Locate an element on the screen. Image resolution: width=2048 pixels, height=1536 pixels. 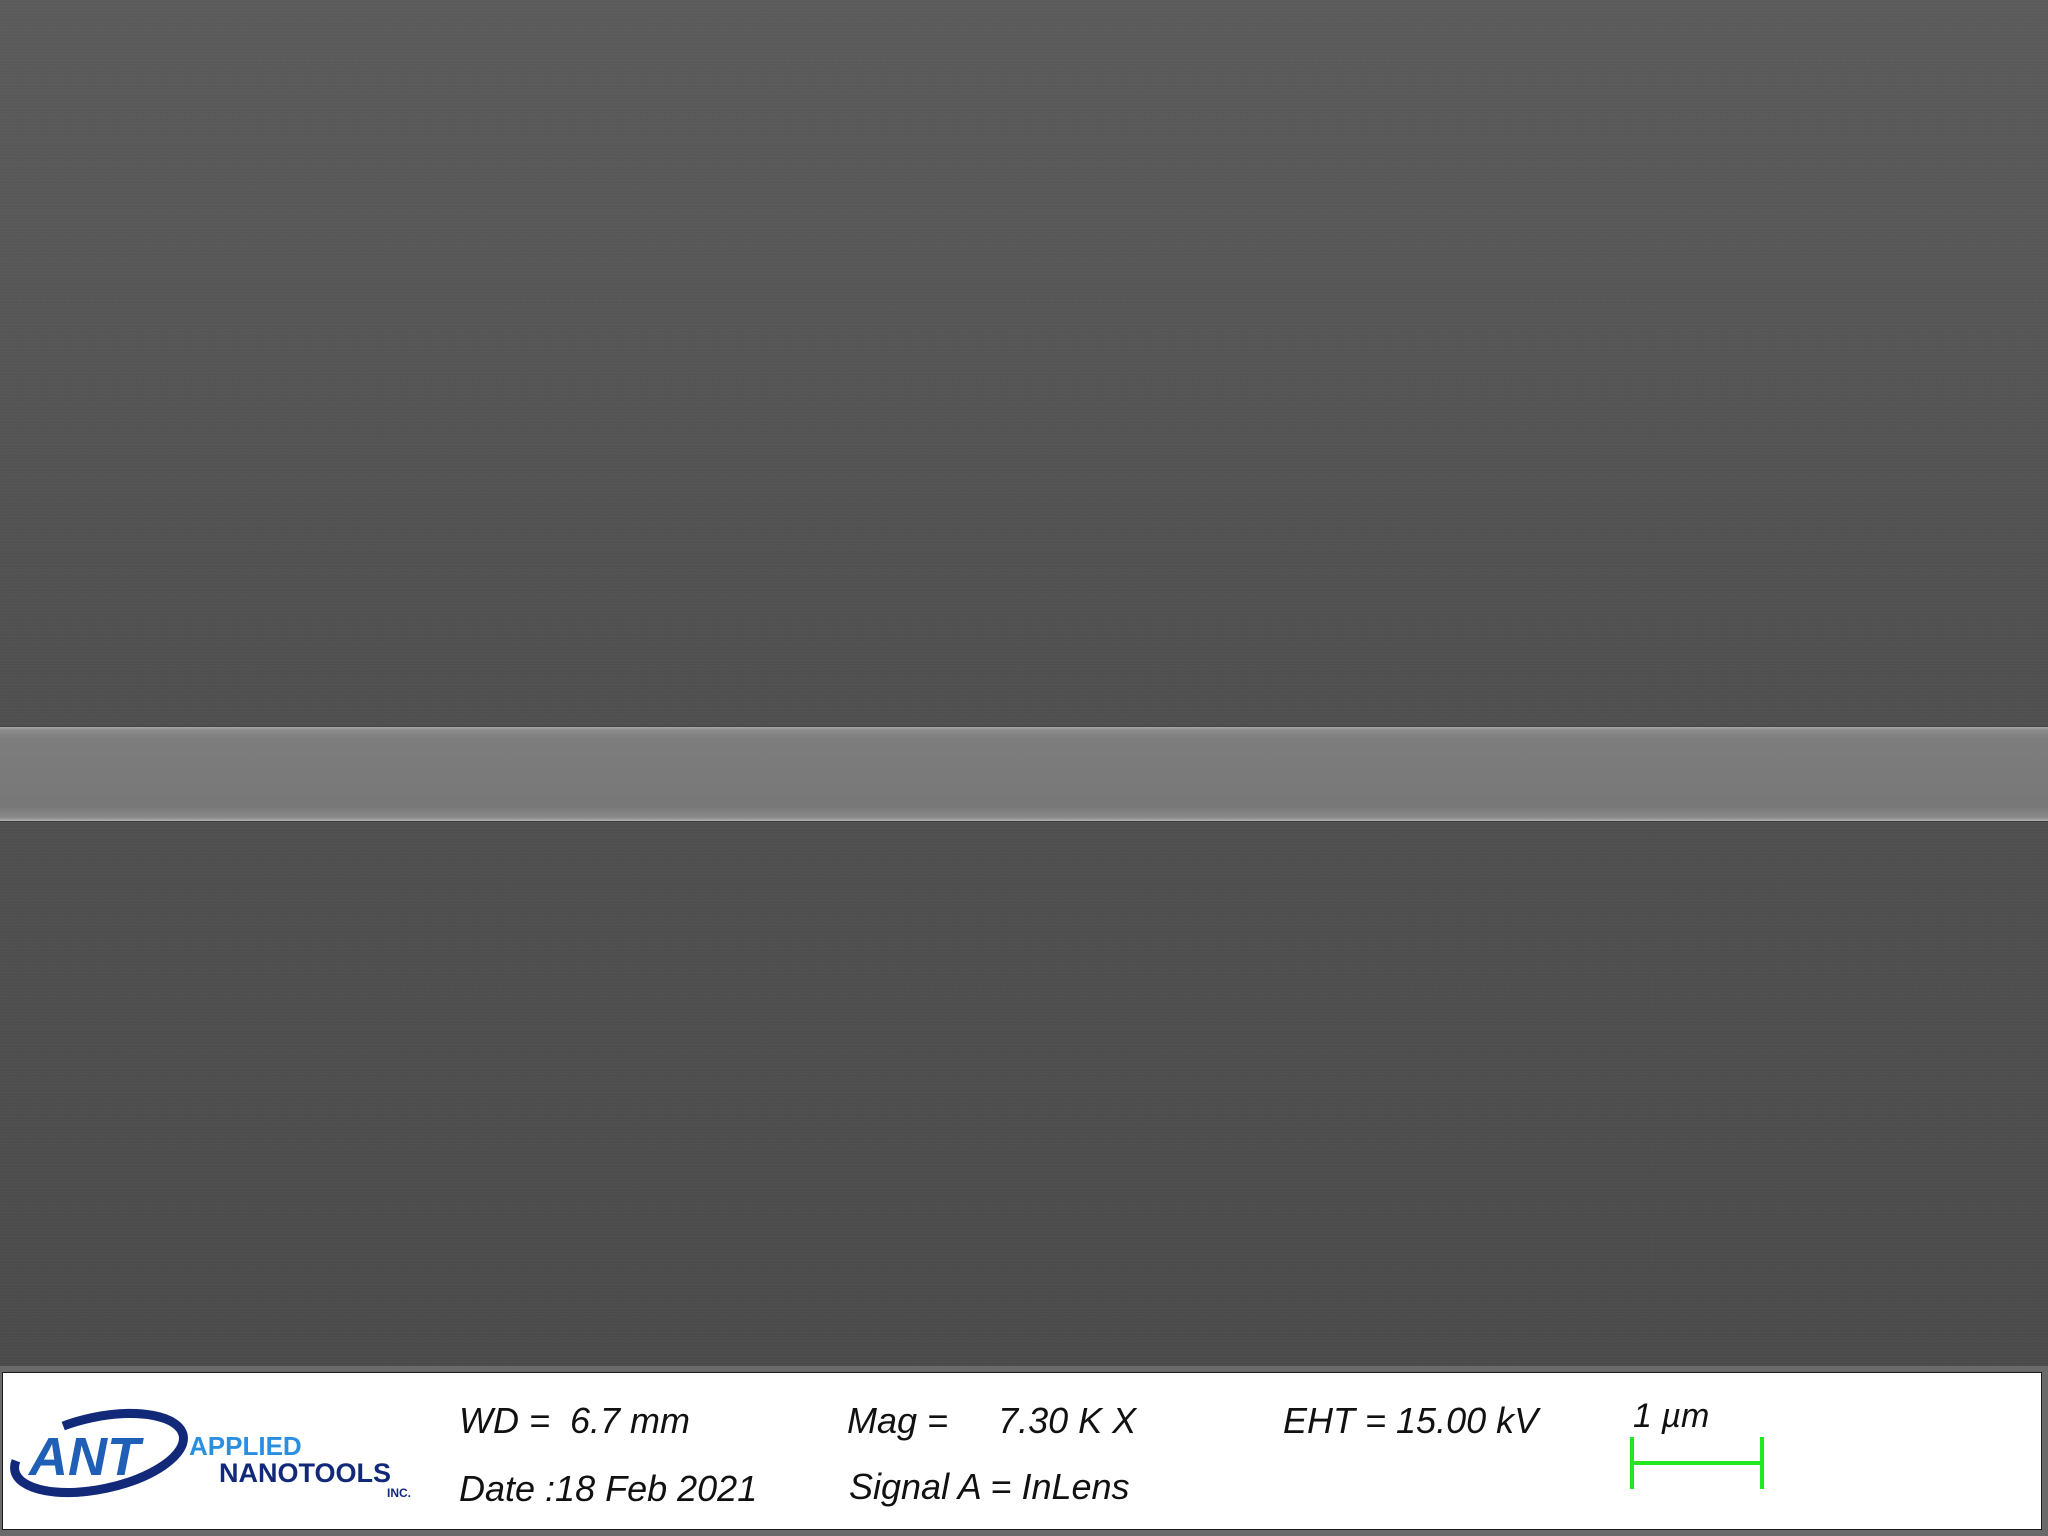
signal-detector: Signal A = InLens is located at coordinates (989, 1486).